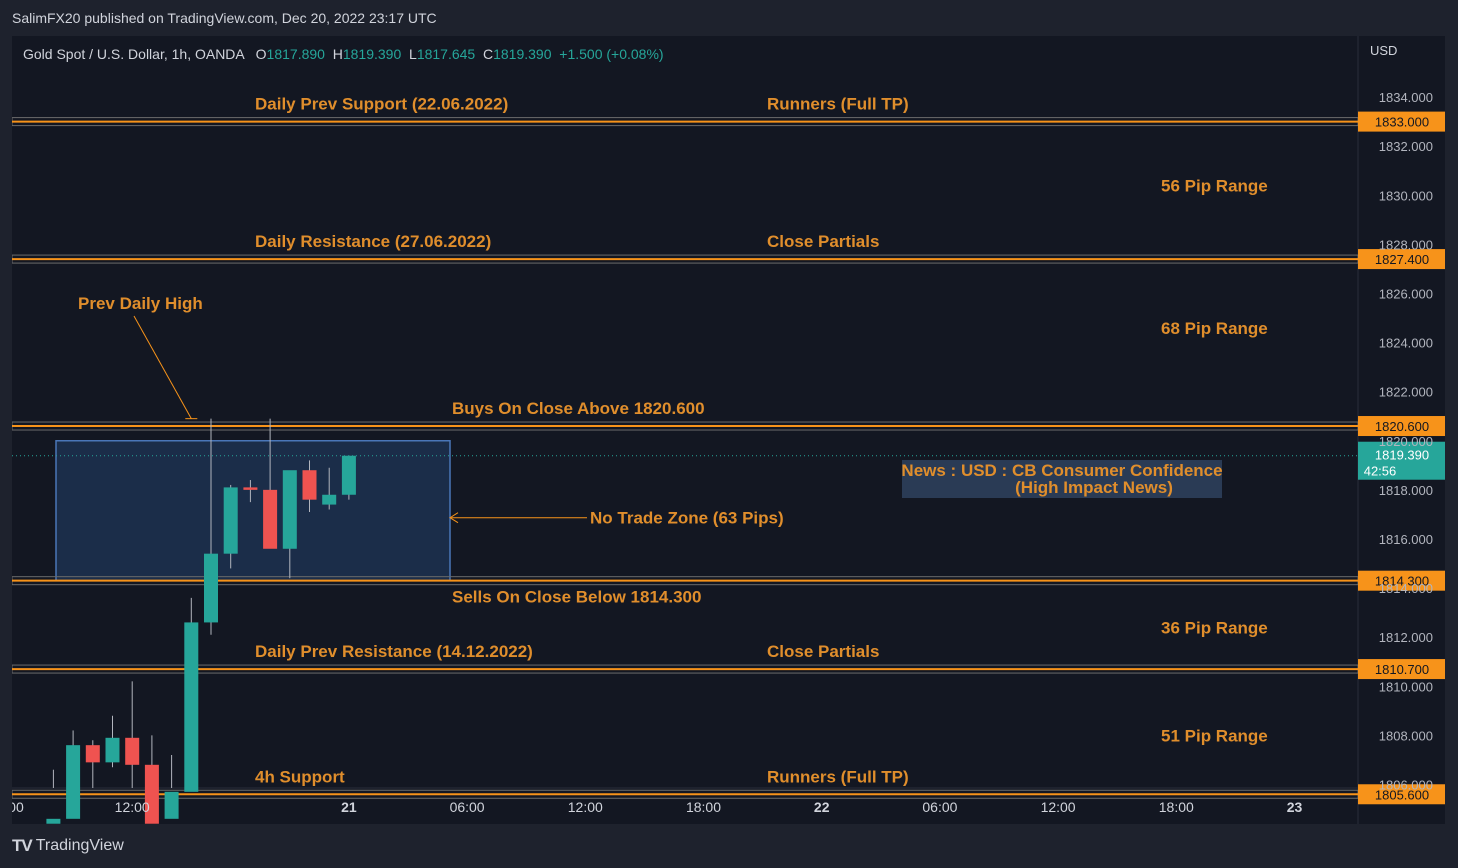 This screenshot has width=1458, height=868. What do you see at coordinates (450, 54) in the screenshot?
I see `legend-l-value: 1817.645` at bounding box center [450, 54].